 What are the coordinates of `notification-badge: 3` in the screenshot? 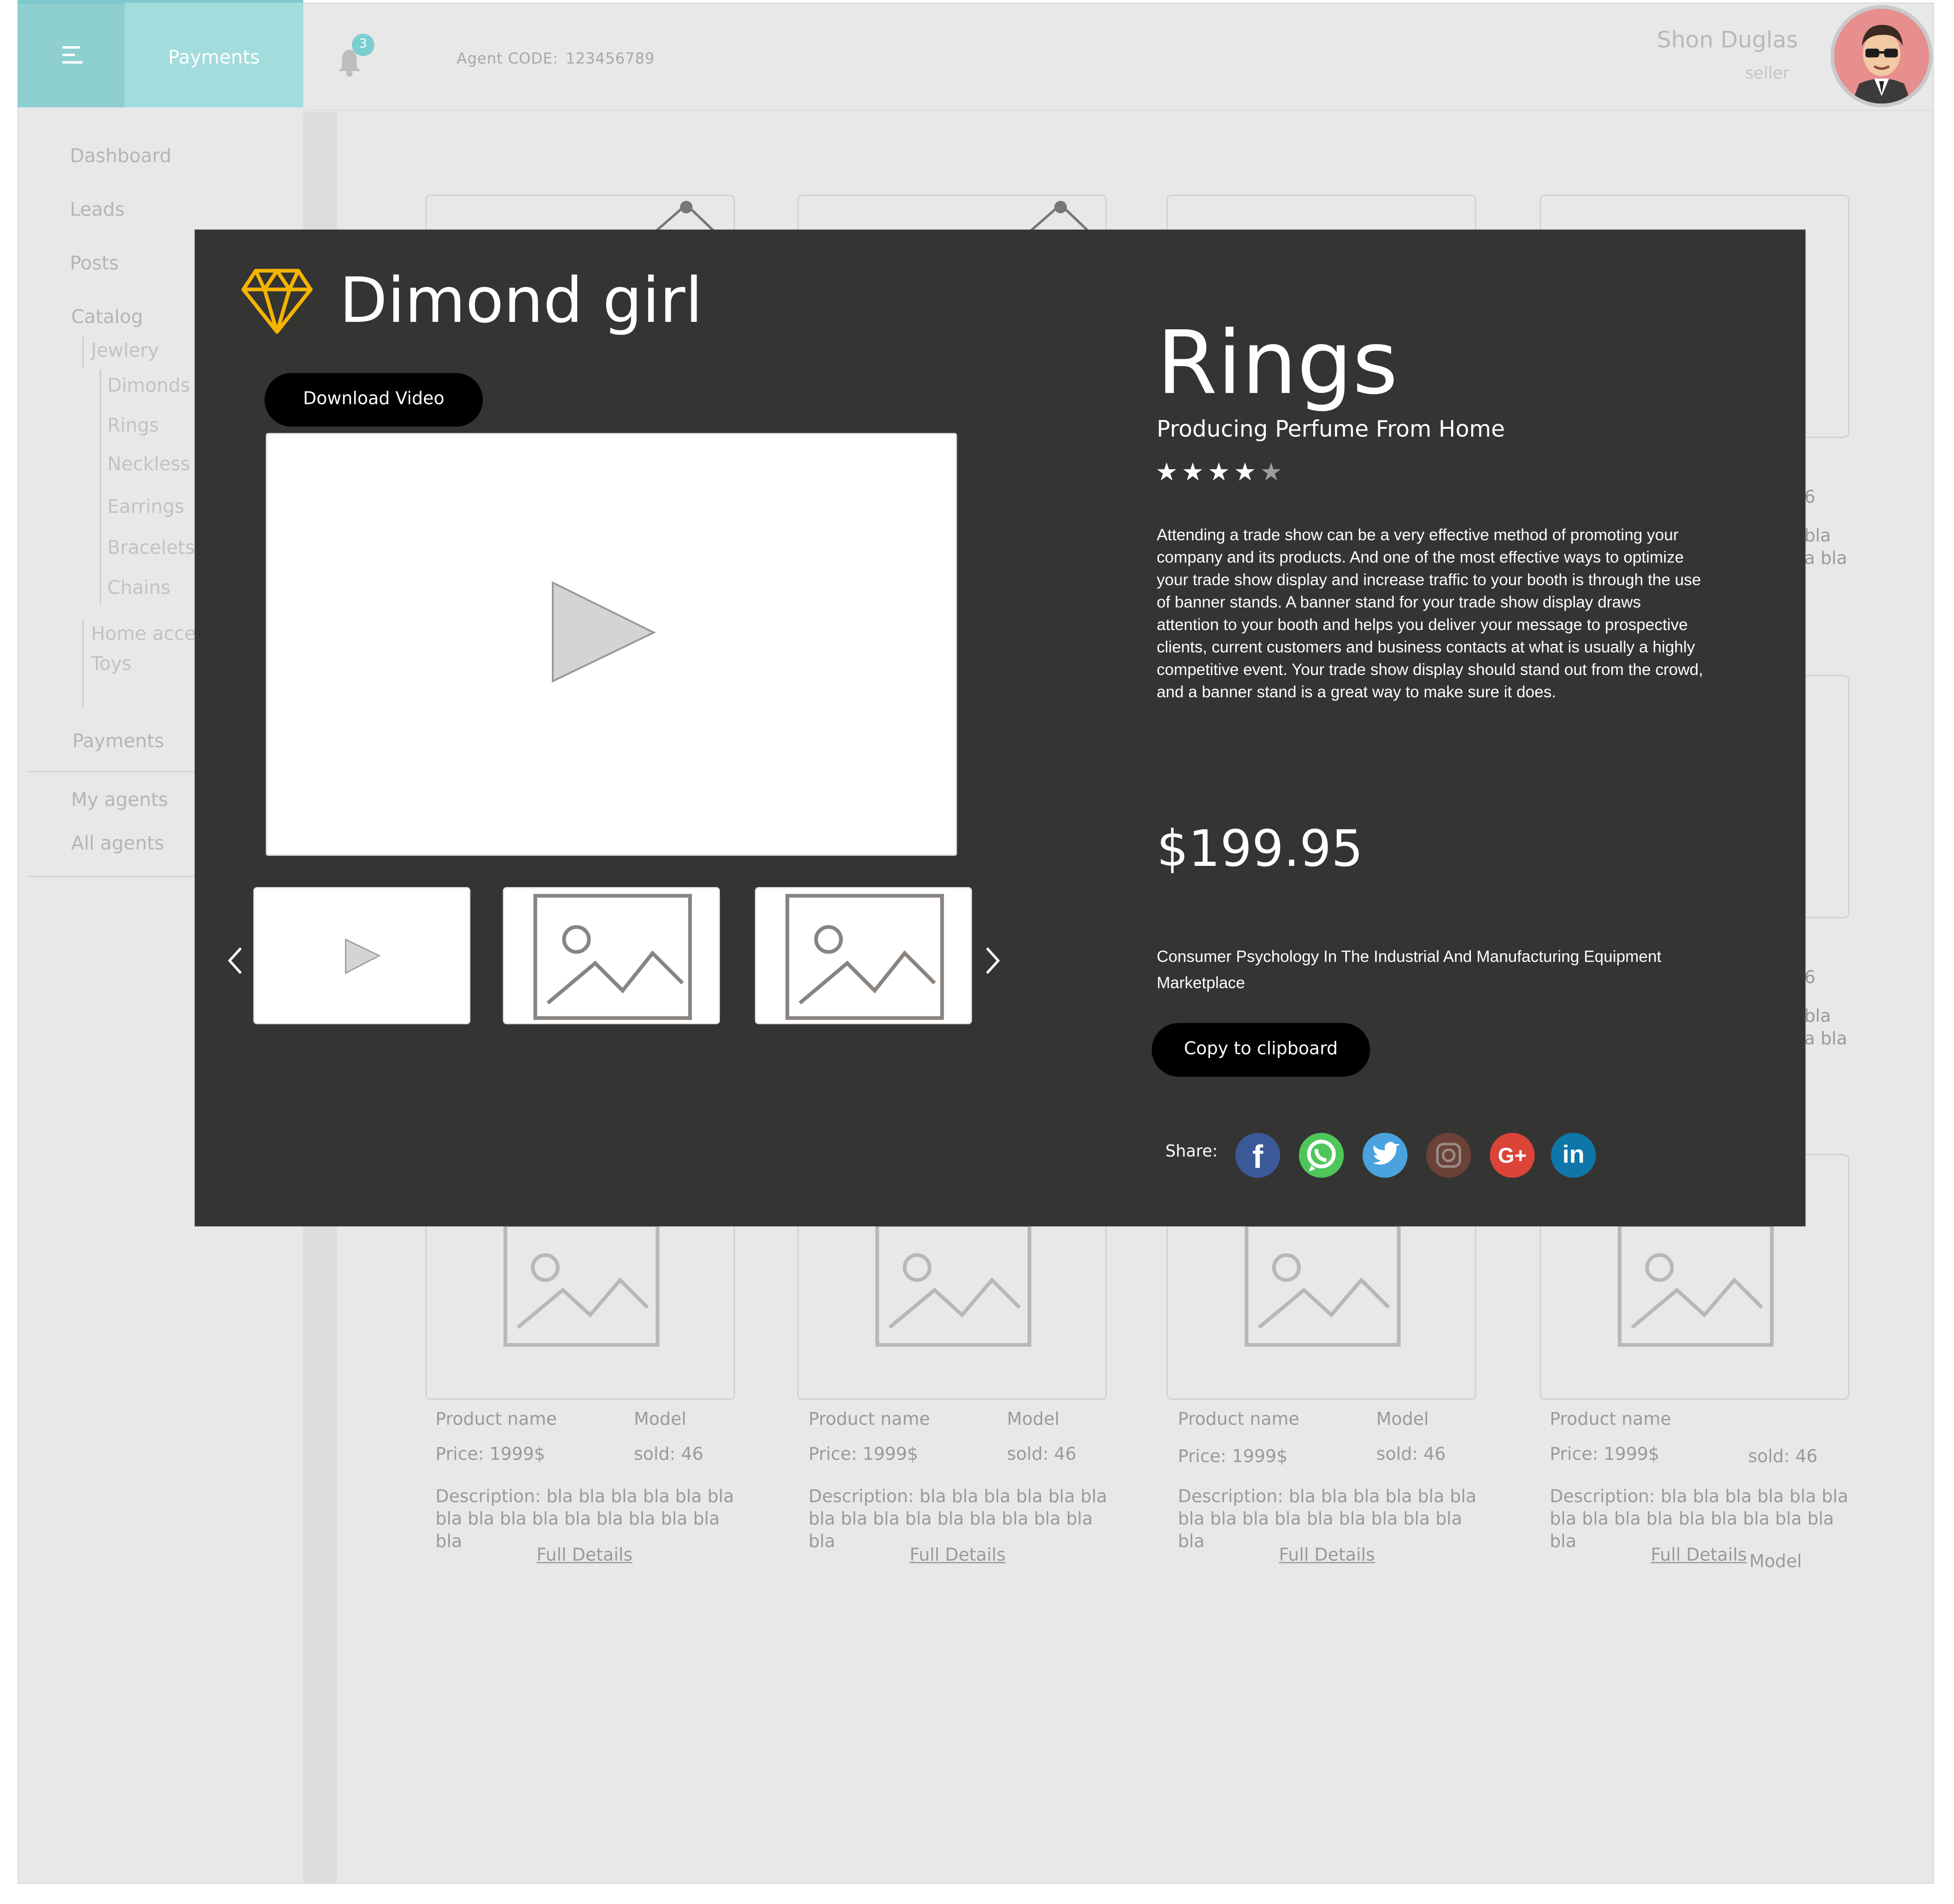 It's located at (362, 45).